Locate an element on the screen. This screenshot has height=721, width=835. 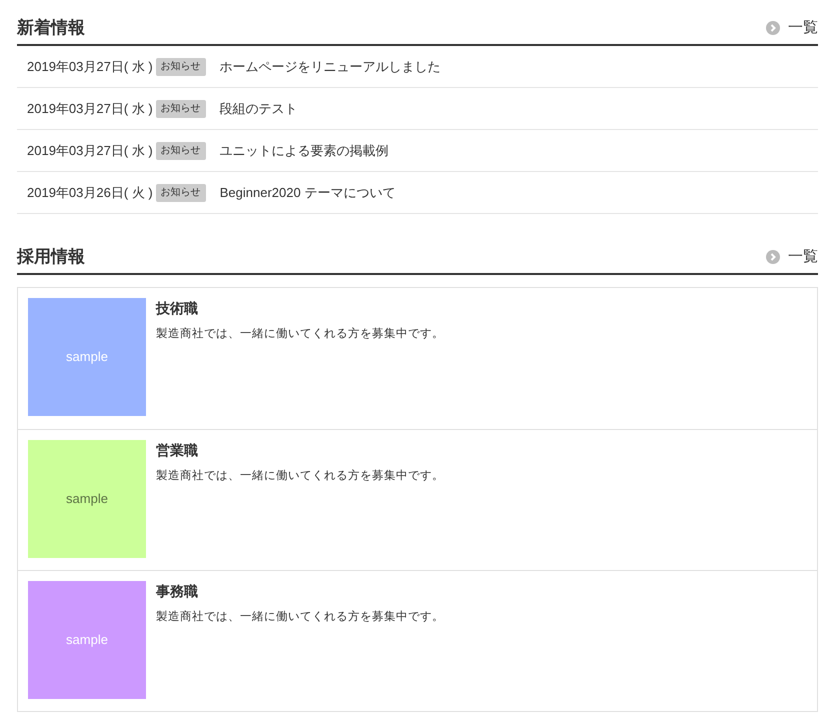
news-title-link: ユニットによる要素の掲載例 is located at coordinates (304, 150).